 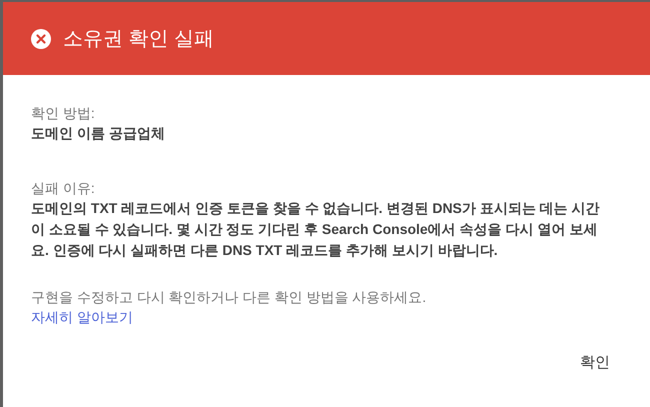 I want to click on learn-more-link: 자세히 알아보기, so click(x=82, y=317).